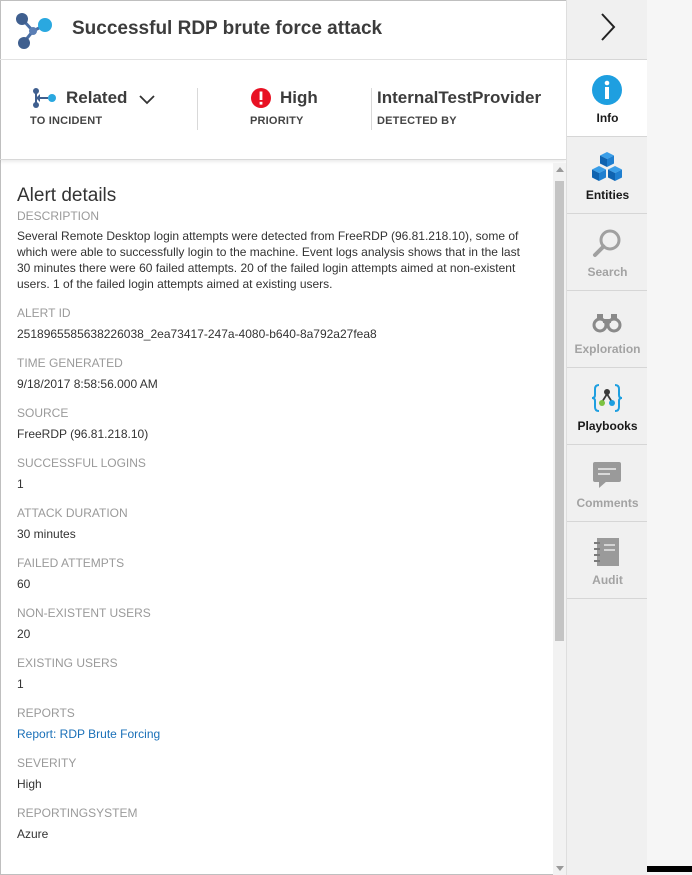 This screenshot has height=875, width=692. I want to click on field-value: Azure, so click(33, 834).